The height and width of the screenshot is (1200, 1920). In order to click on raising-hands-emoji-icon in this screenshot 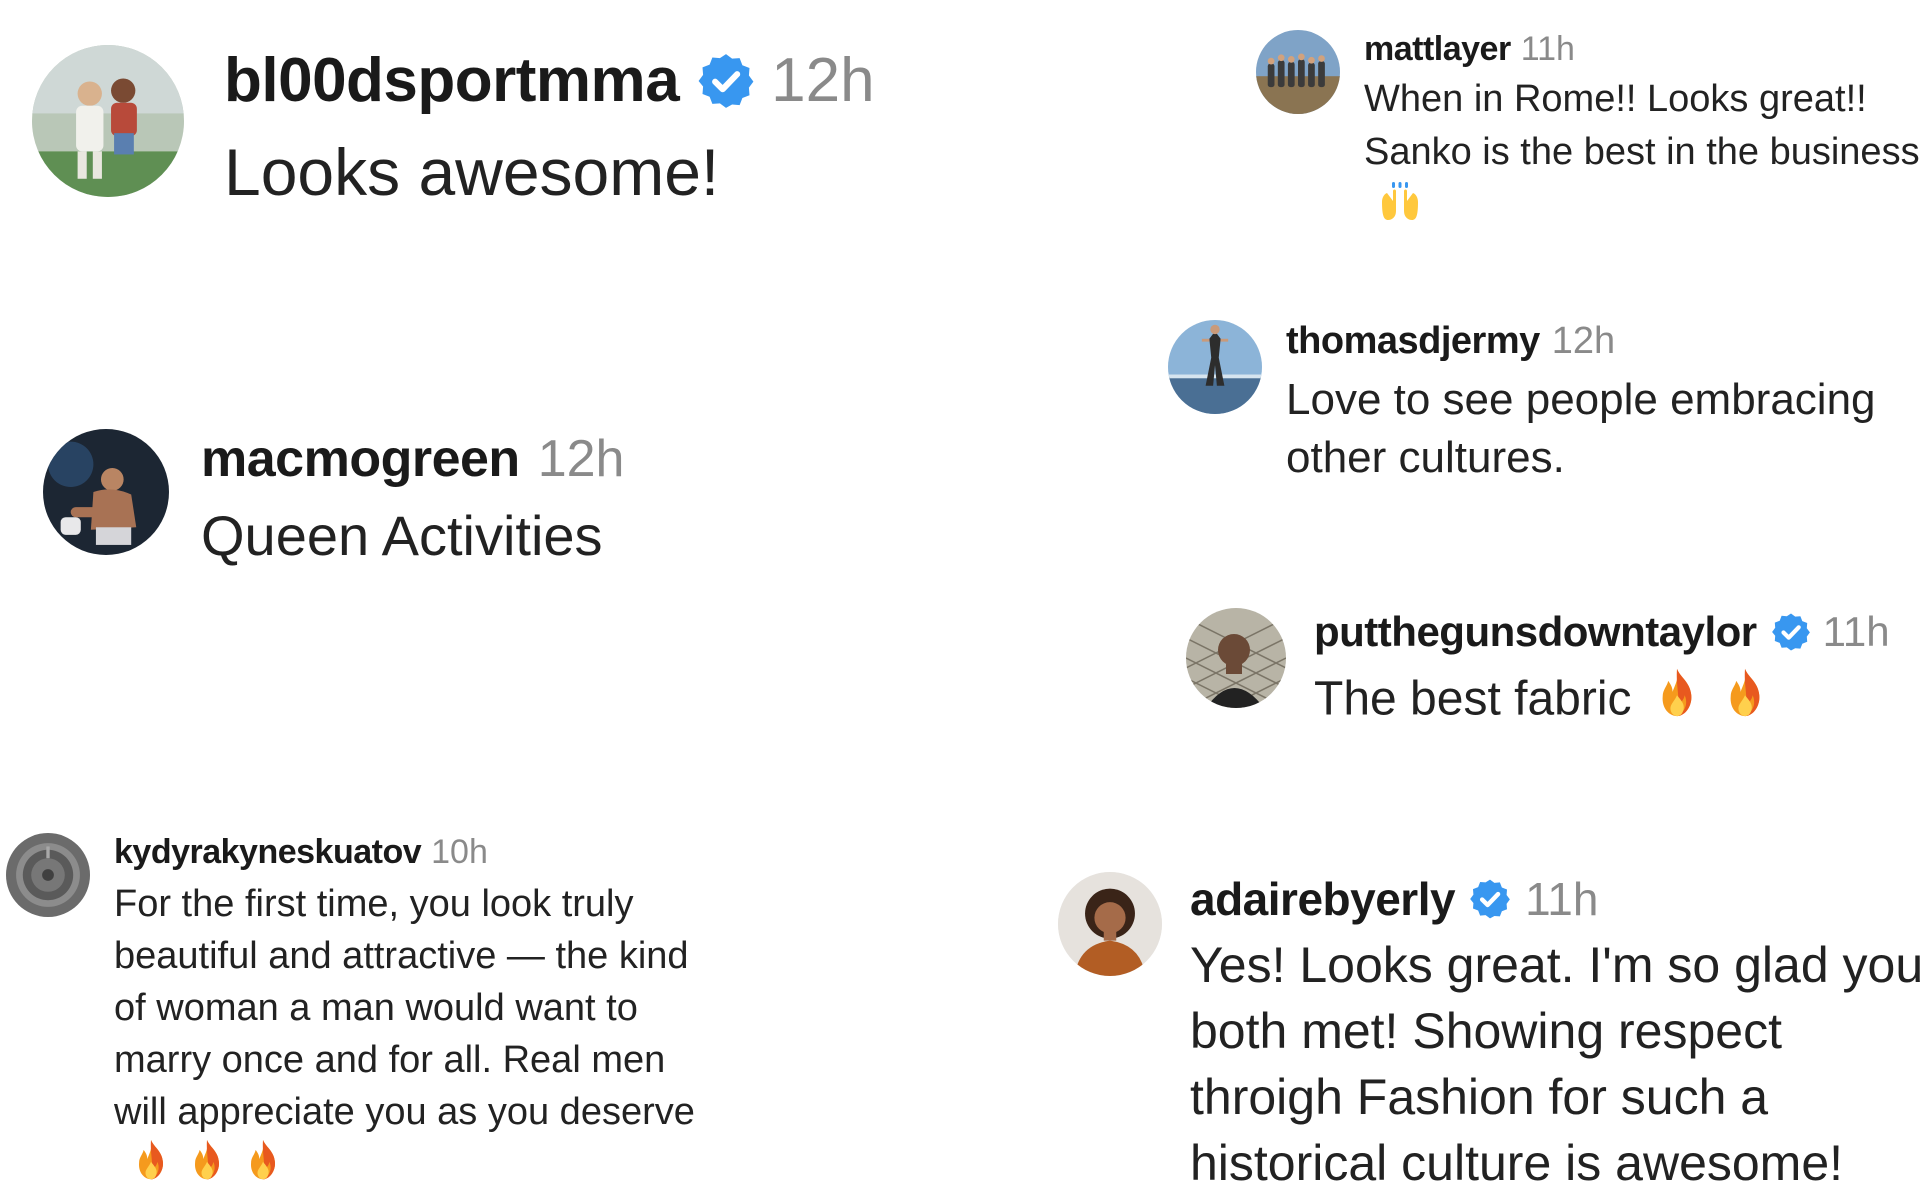, I will do `click(1400, 201)`.